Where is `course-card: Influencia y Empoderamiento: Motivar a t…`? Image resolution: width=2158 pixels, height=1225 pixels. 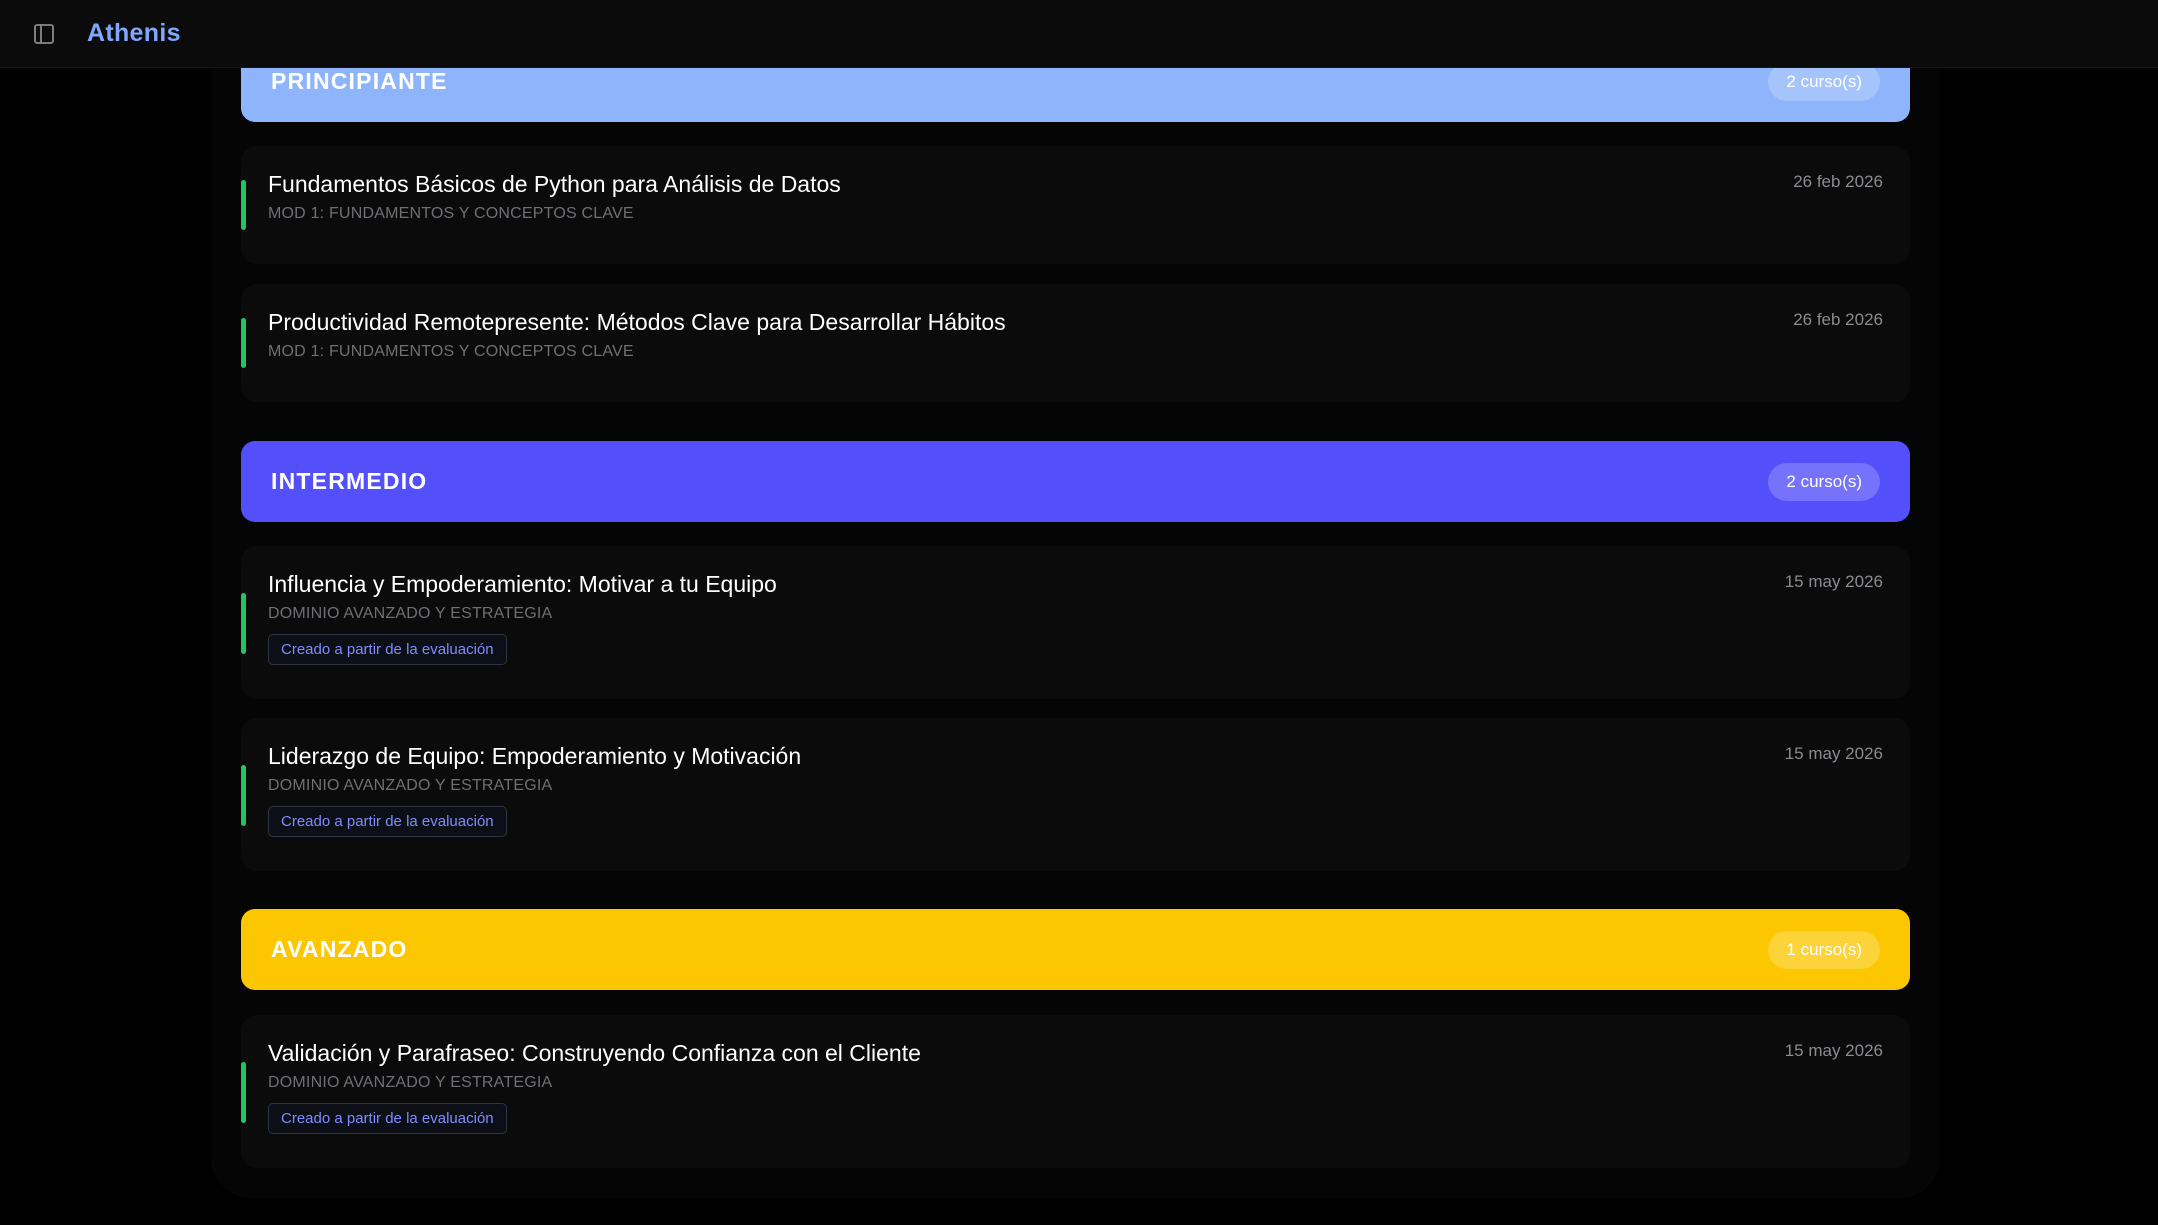
course-card: Influencia y Empoderamiento: Motivar a t… is located at coordinates (1075, 622).